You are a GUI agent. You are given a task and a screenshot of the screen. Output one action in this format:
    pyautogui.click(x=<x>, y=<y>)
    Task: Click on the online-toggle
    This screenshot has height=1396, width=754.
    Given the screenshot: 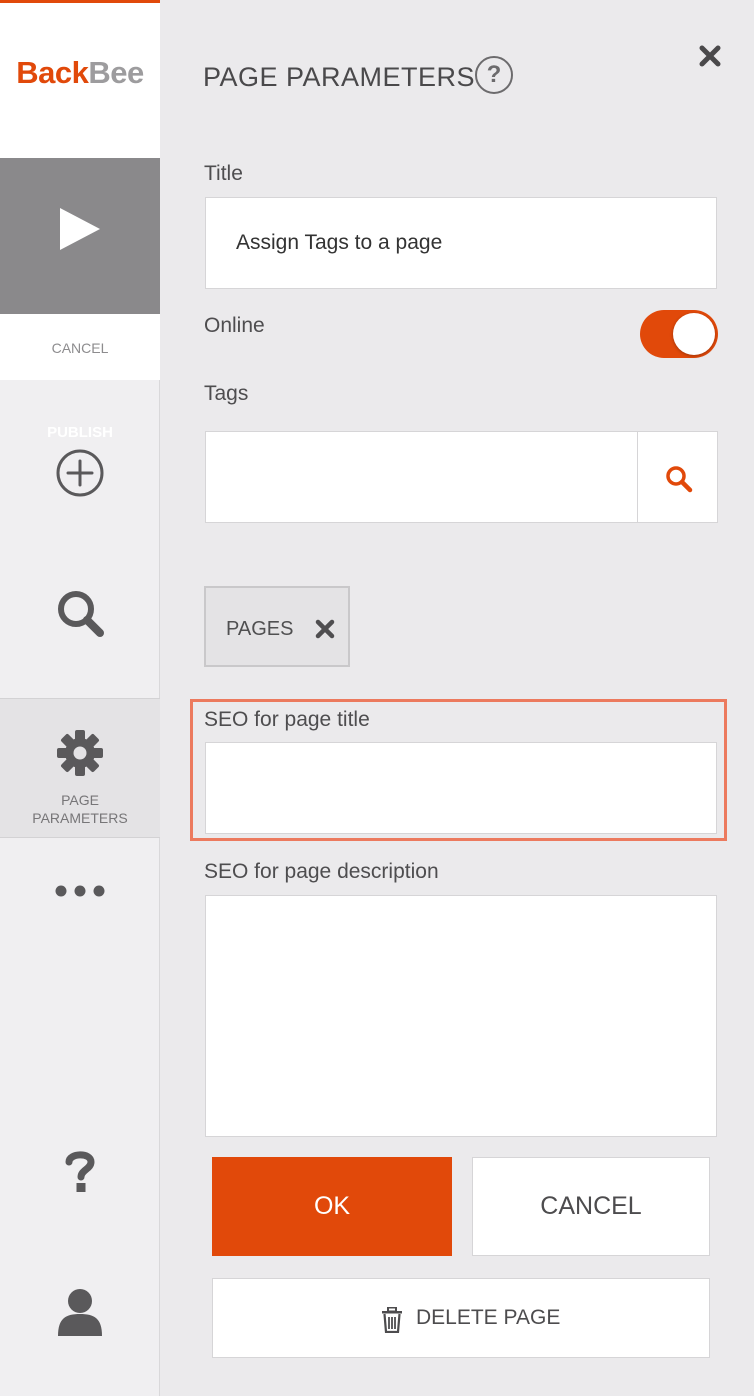 What is the action you would take?
    pyautogui.click(x=679, y=334)
    